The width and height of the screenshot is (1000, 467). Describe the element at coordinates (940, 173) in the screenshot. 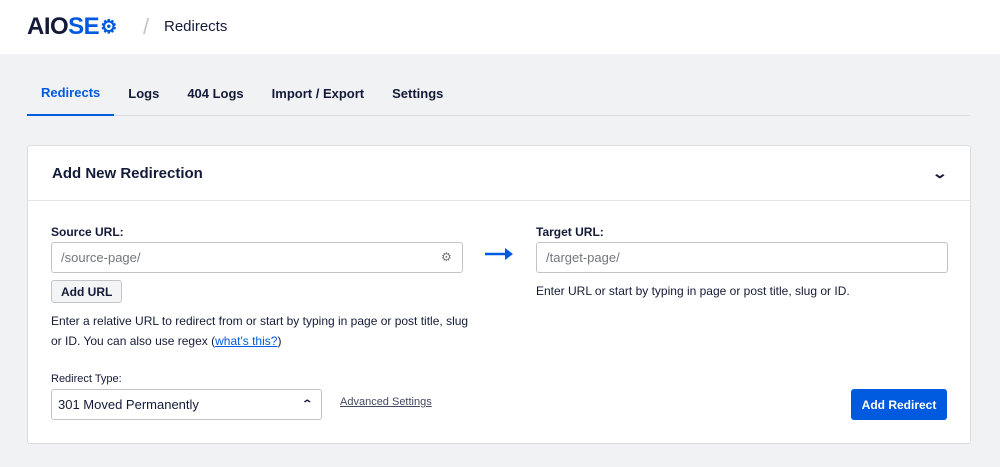

I see `chevron-down-icon: ⌄` at that location.